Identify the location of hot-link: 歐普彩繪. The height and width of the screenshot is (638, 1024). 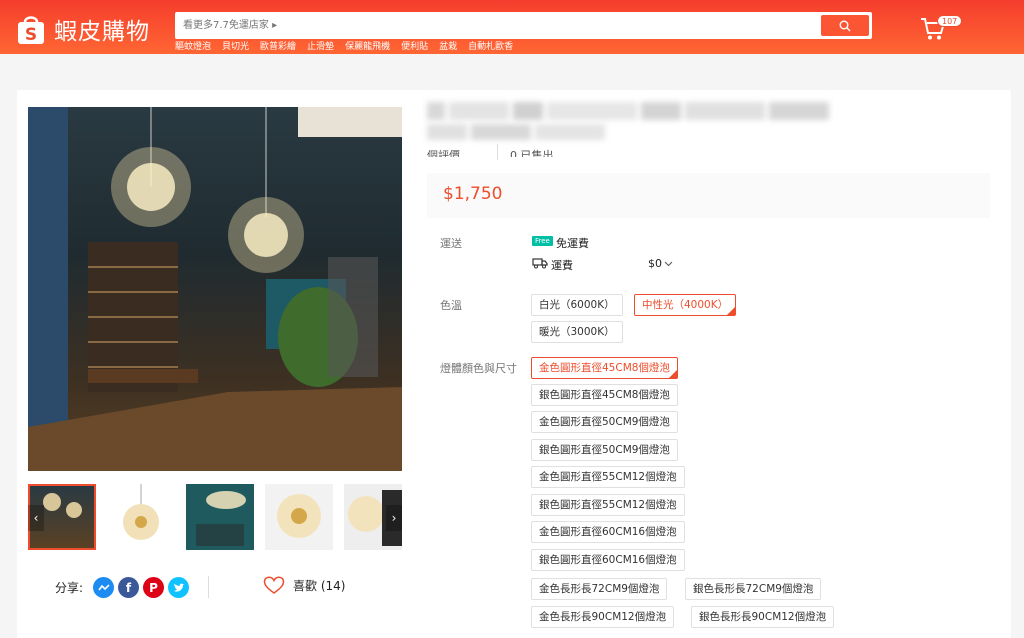
(278, 45).